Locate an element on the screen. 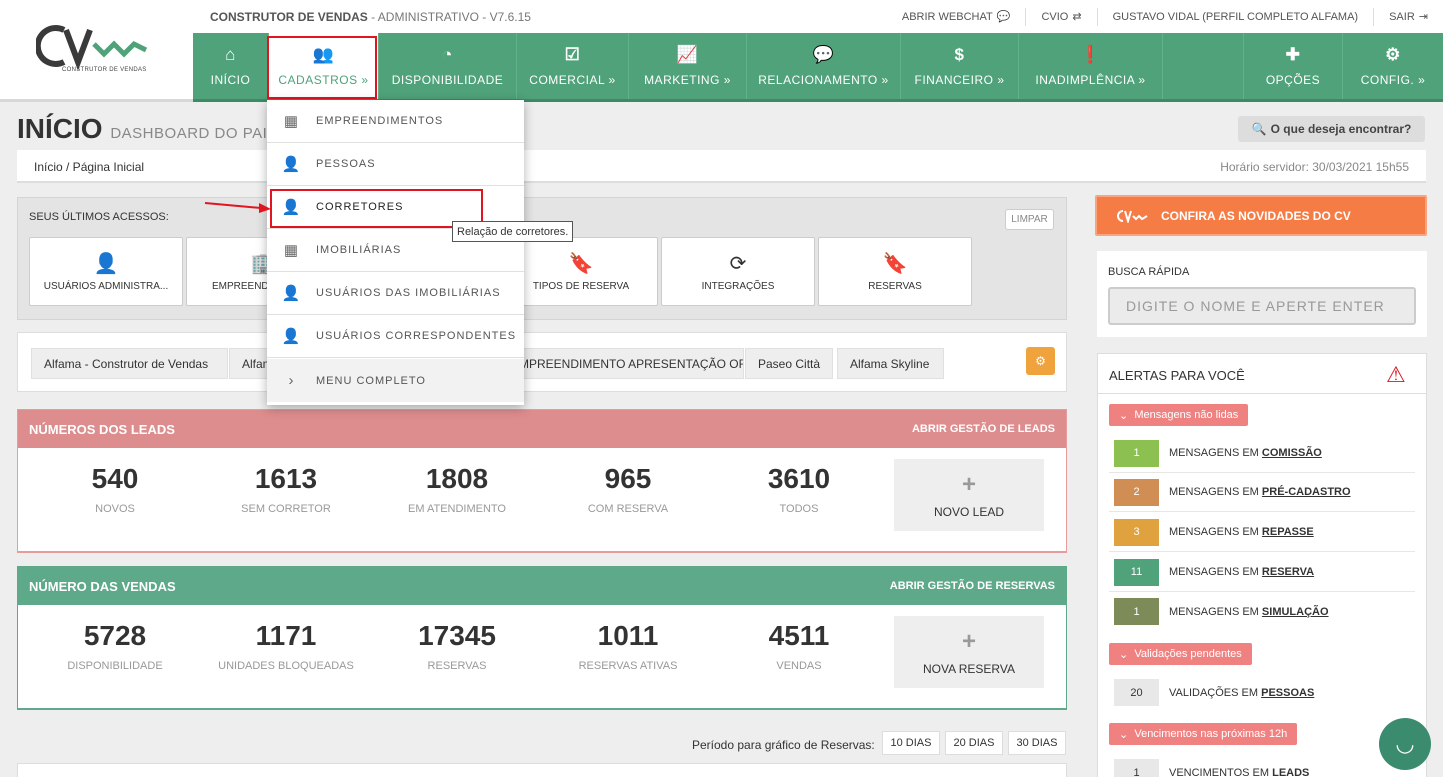 The image size is (1443, 777). dropdown-item-pessoas: 👤 PESSOAS is located at coordinates (395, 164).